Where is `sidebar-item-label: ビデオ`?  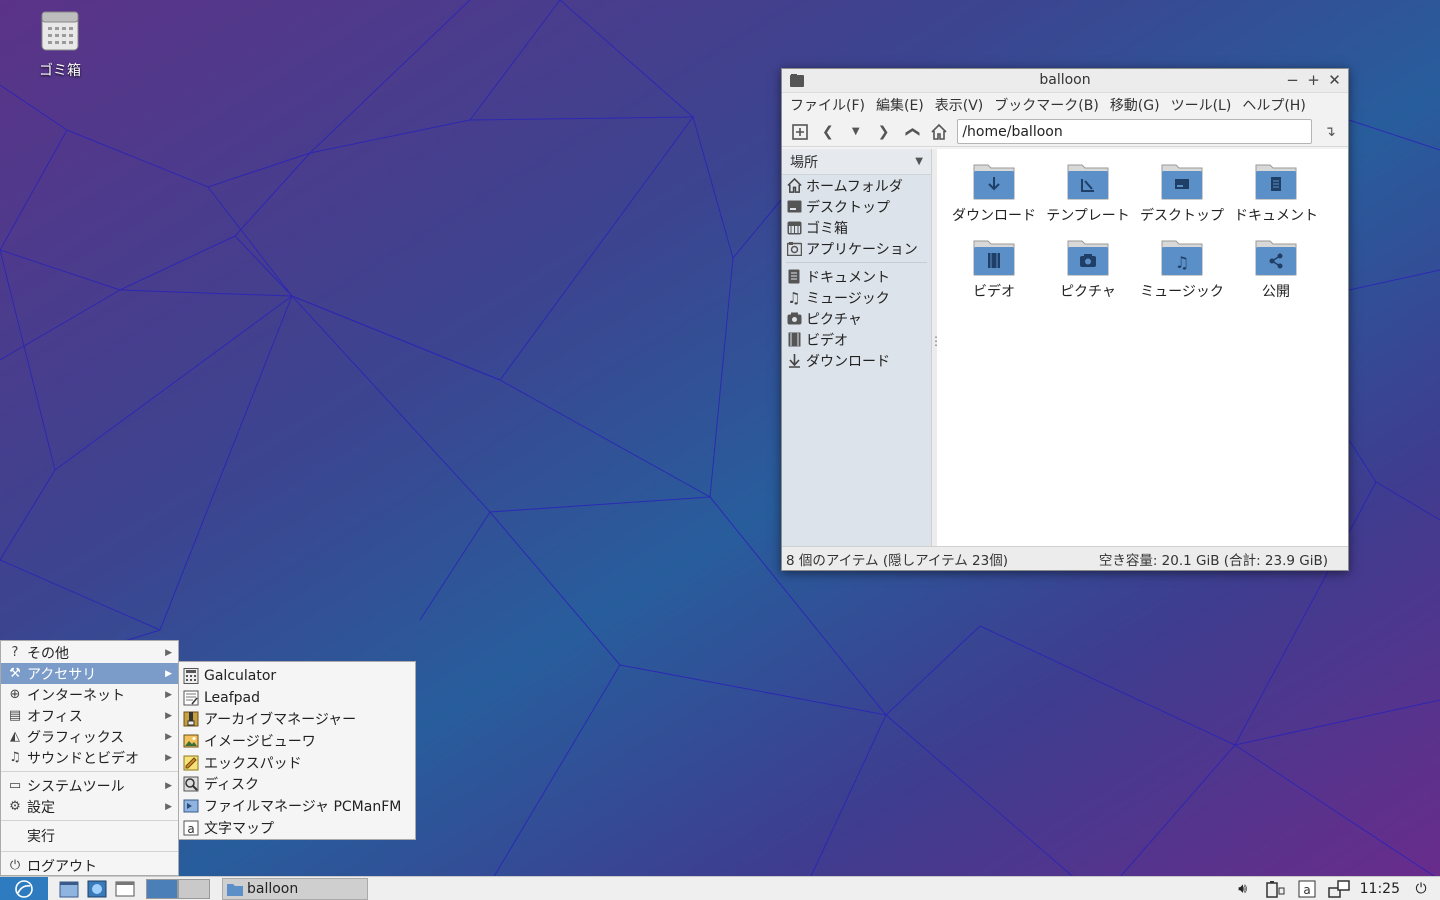 sidebar-item-label: ビデオ is located at coordinates (827, 340).